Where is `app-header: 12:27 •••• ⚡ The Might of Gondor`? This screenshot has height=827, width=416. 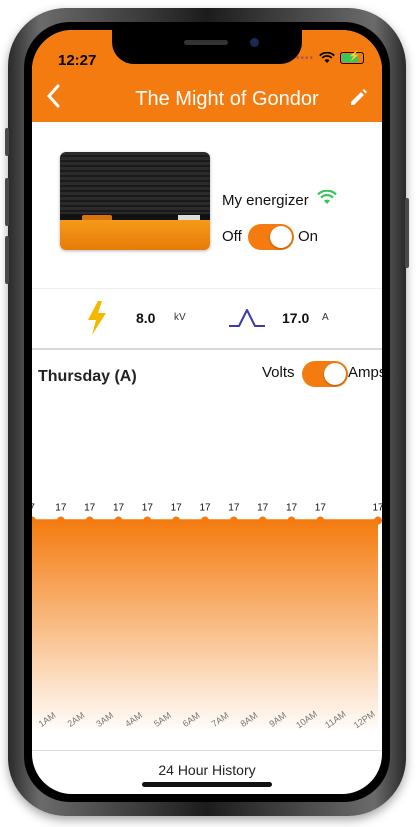
app-header: 12:27 •••• ⚡ The Might of Gondor is located at coordinates (207, 76).